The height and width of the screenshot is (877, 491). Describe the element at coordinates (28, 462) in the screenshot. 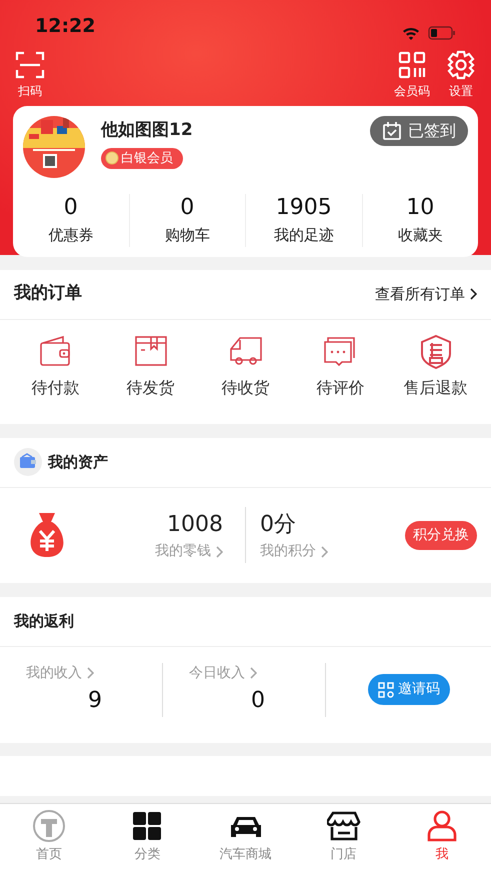

I see `wallet-icon` at that location.